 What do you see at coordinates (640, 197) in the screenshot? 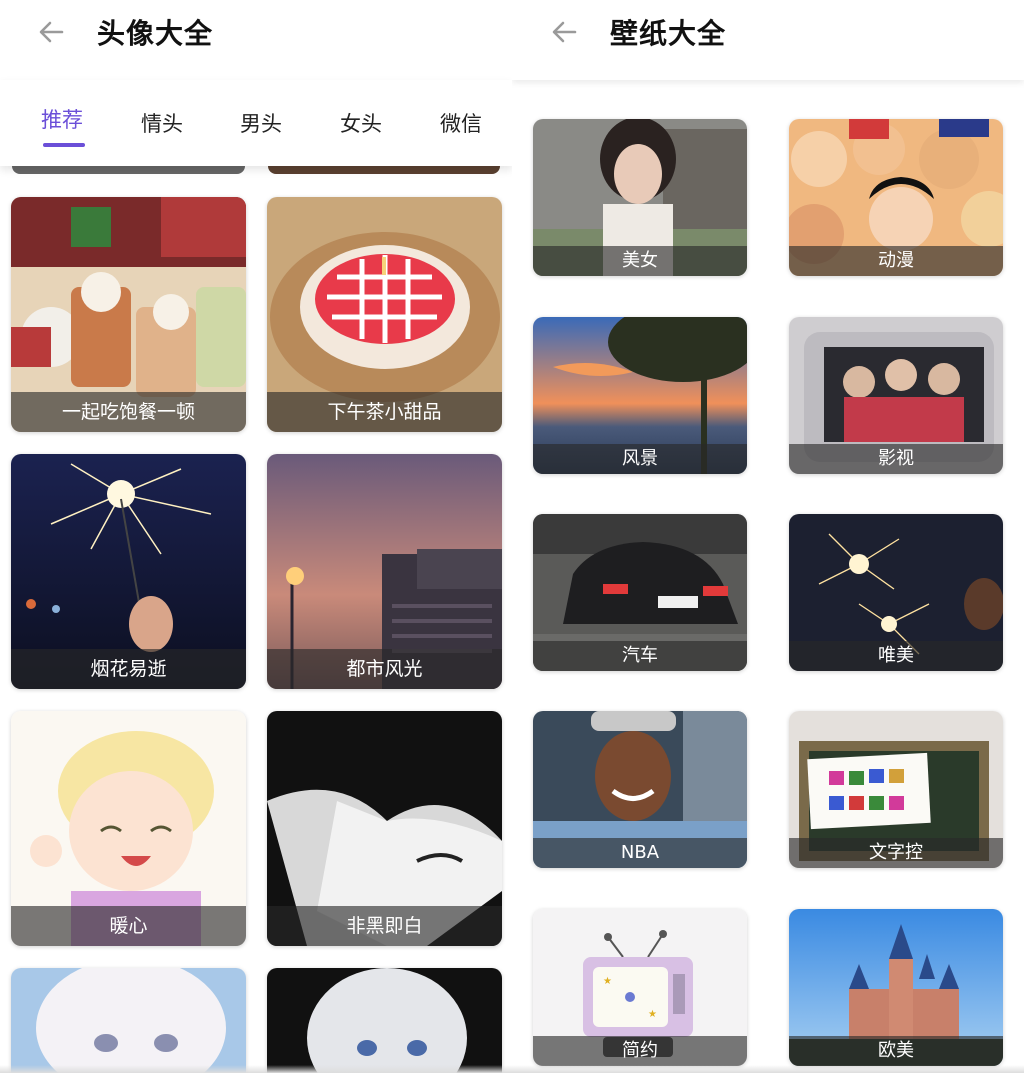
I see `wallpaper-card: 美女` at bounding box center [640, 197].